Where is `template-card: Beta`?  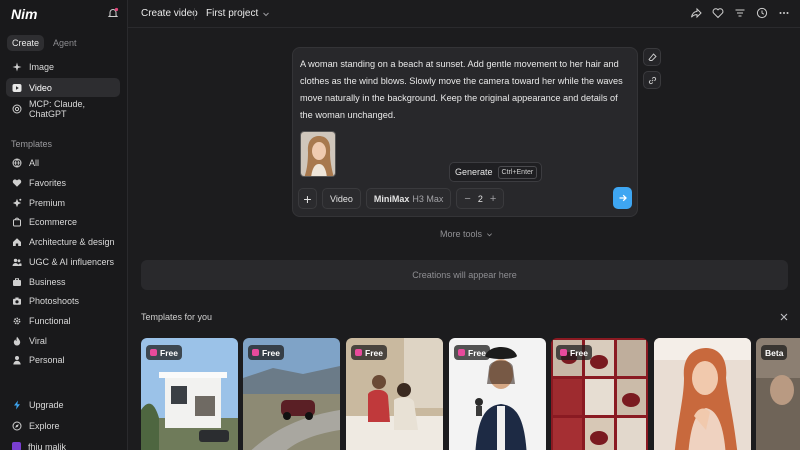 template-card: Beta is located at coordinates (778, 394).